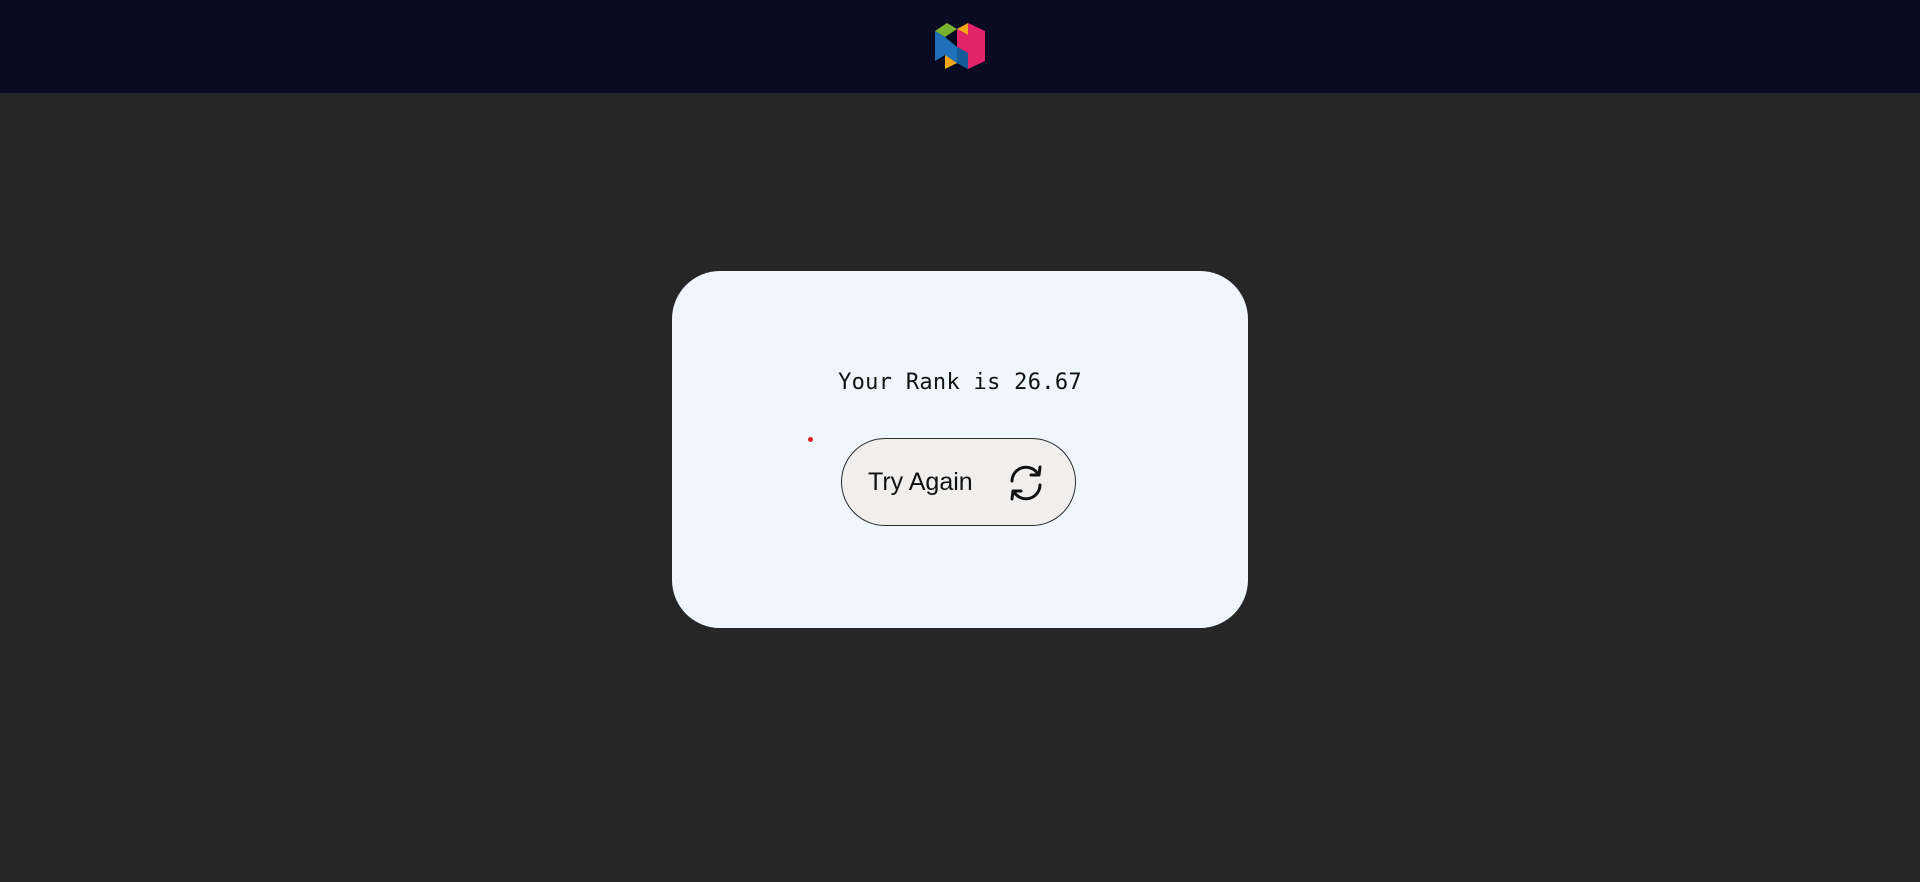 The width and height of the screenshot is (1920, 882). I want to click on brand-logo-icon, so click(960, 46).